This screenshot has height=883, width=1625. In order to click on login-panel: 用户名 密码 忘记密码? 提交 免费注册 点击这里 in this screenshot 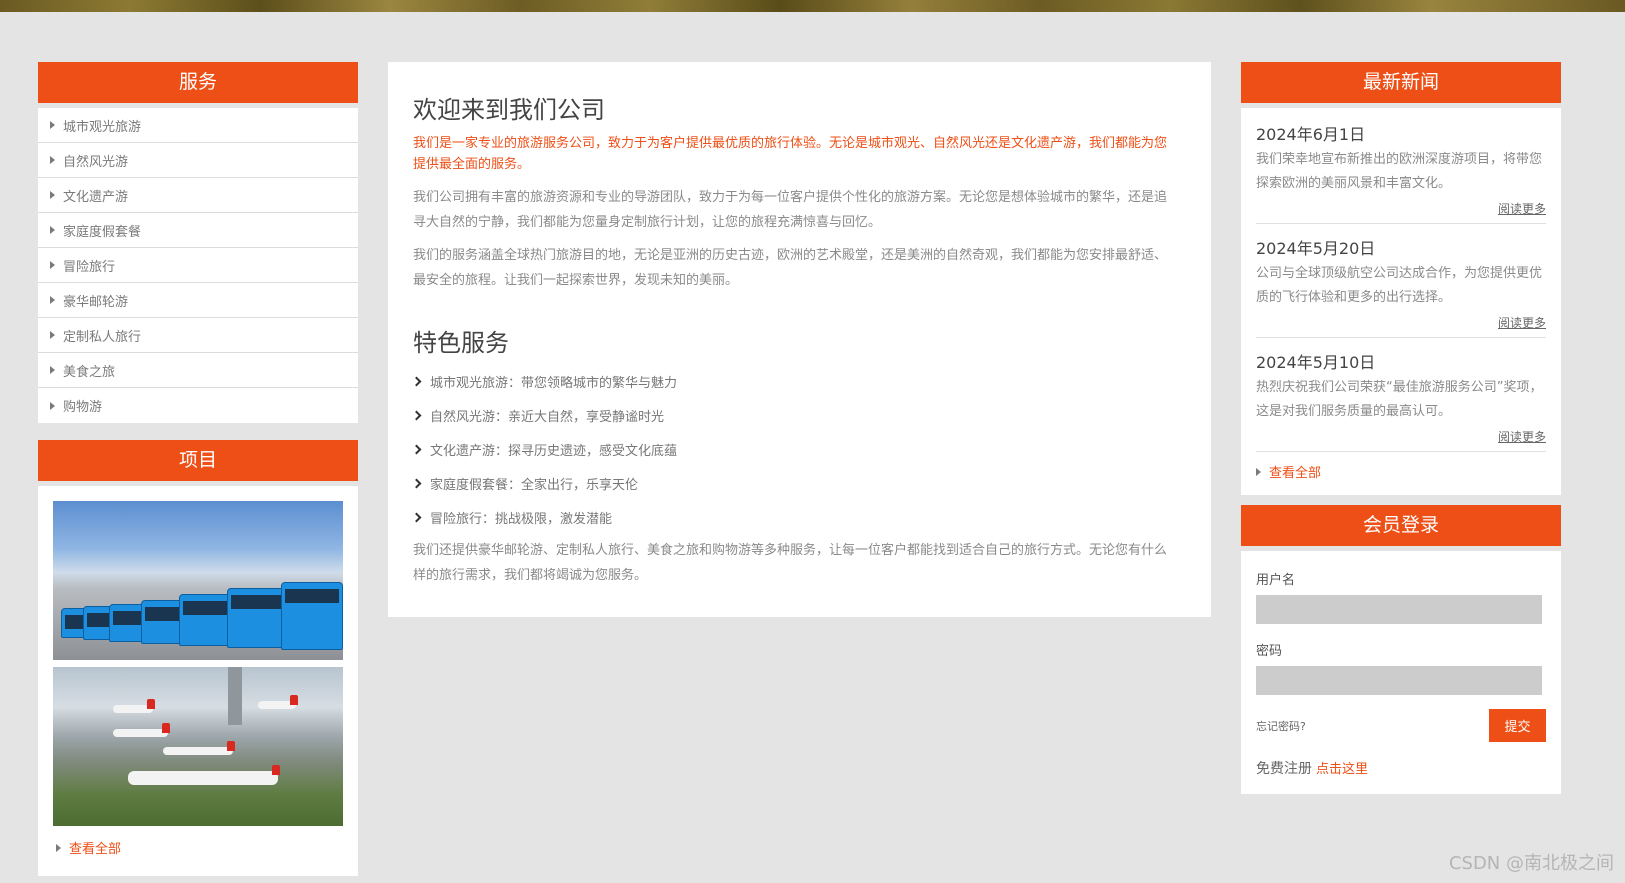, I will do `click(1401, 672)`.